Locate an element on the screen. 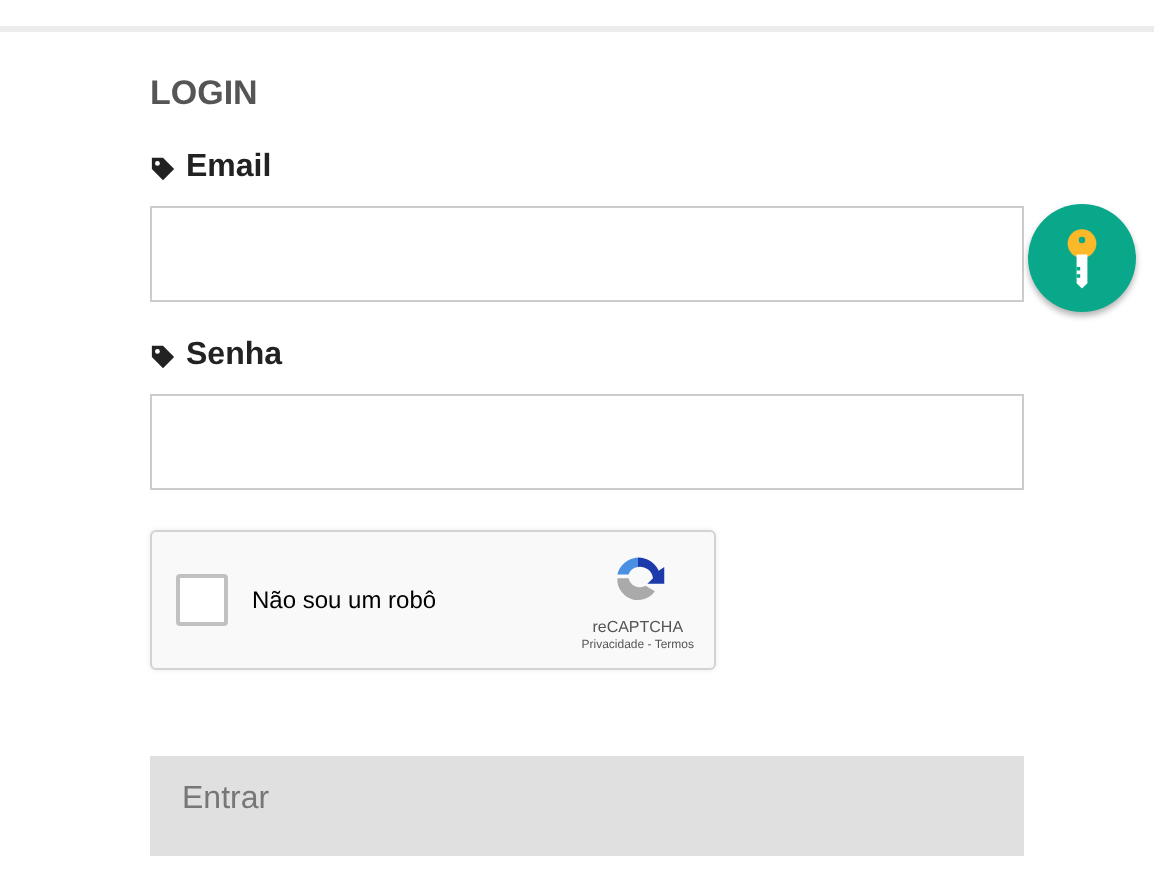 This screenshot has height=882, width=1154. recaptcha-brand: reCAPTCHA is located at coordinates (638, 626).